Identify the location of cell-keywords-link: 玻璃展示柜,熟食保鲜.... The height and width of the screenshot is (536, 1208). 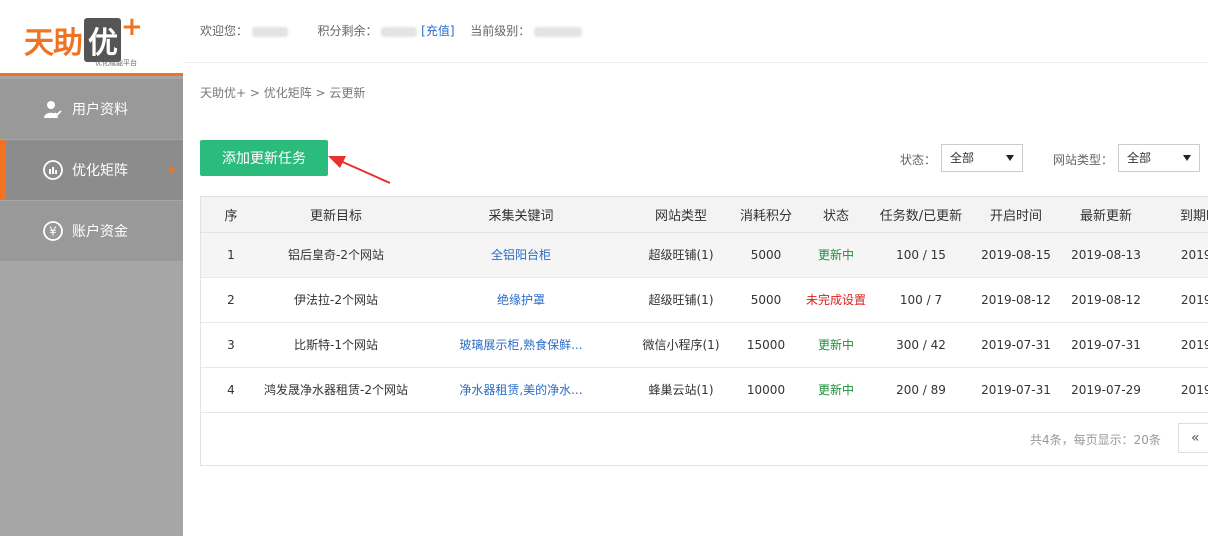
(521, 345).